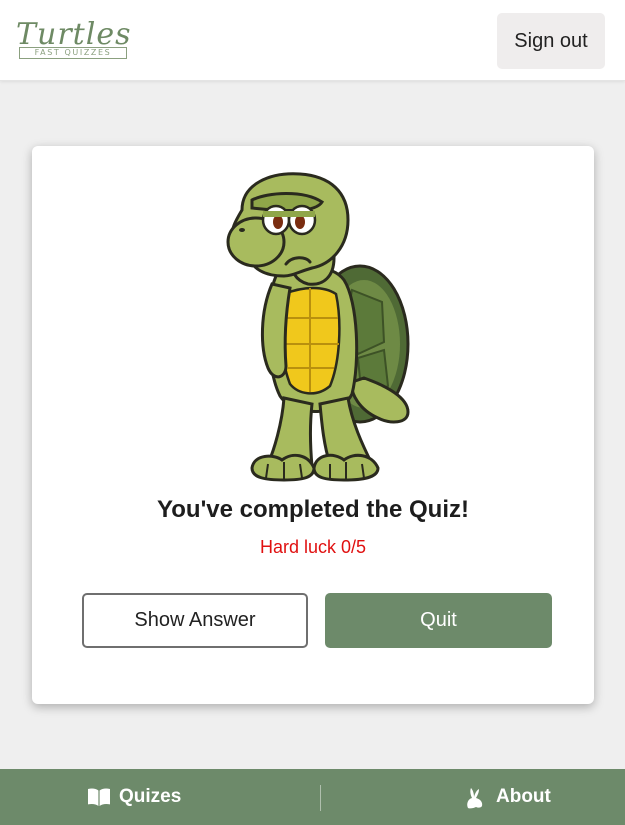 This screenshot has height=825, width=625. What do you see at coordinates (312, 797) in the screenshot?
I see `bottom-nav: Quizes About` at bounding box center [312, 797].